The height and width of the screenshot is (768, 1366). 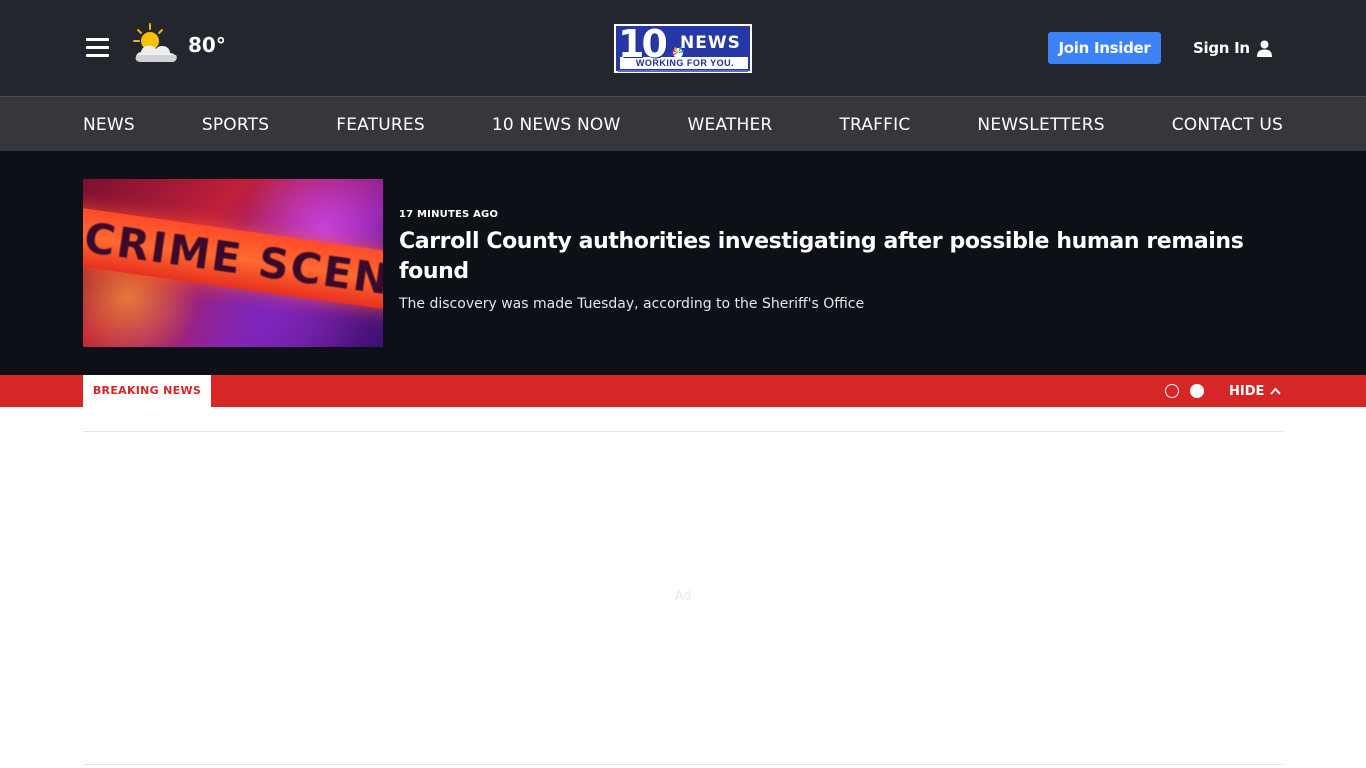 I want to click on sign-in-label: Sign In, so click(x=1221, y=48).